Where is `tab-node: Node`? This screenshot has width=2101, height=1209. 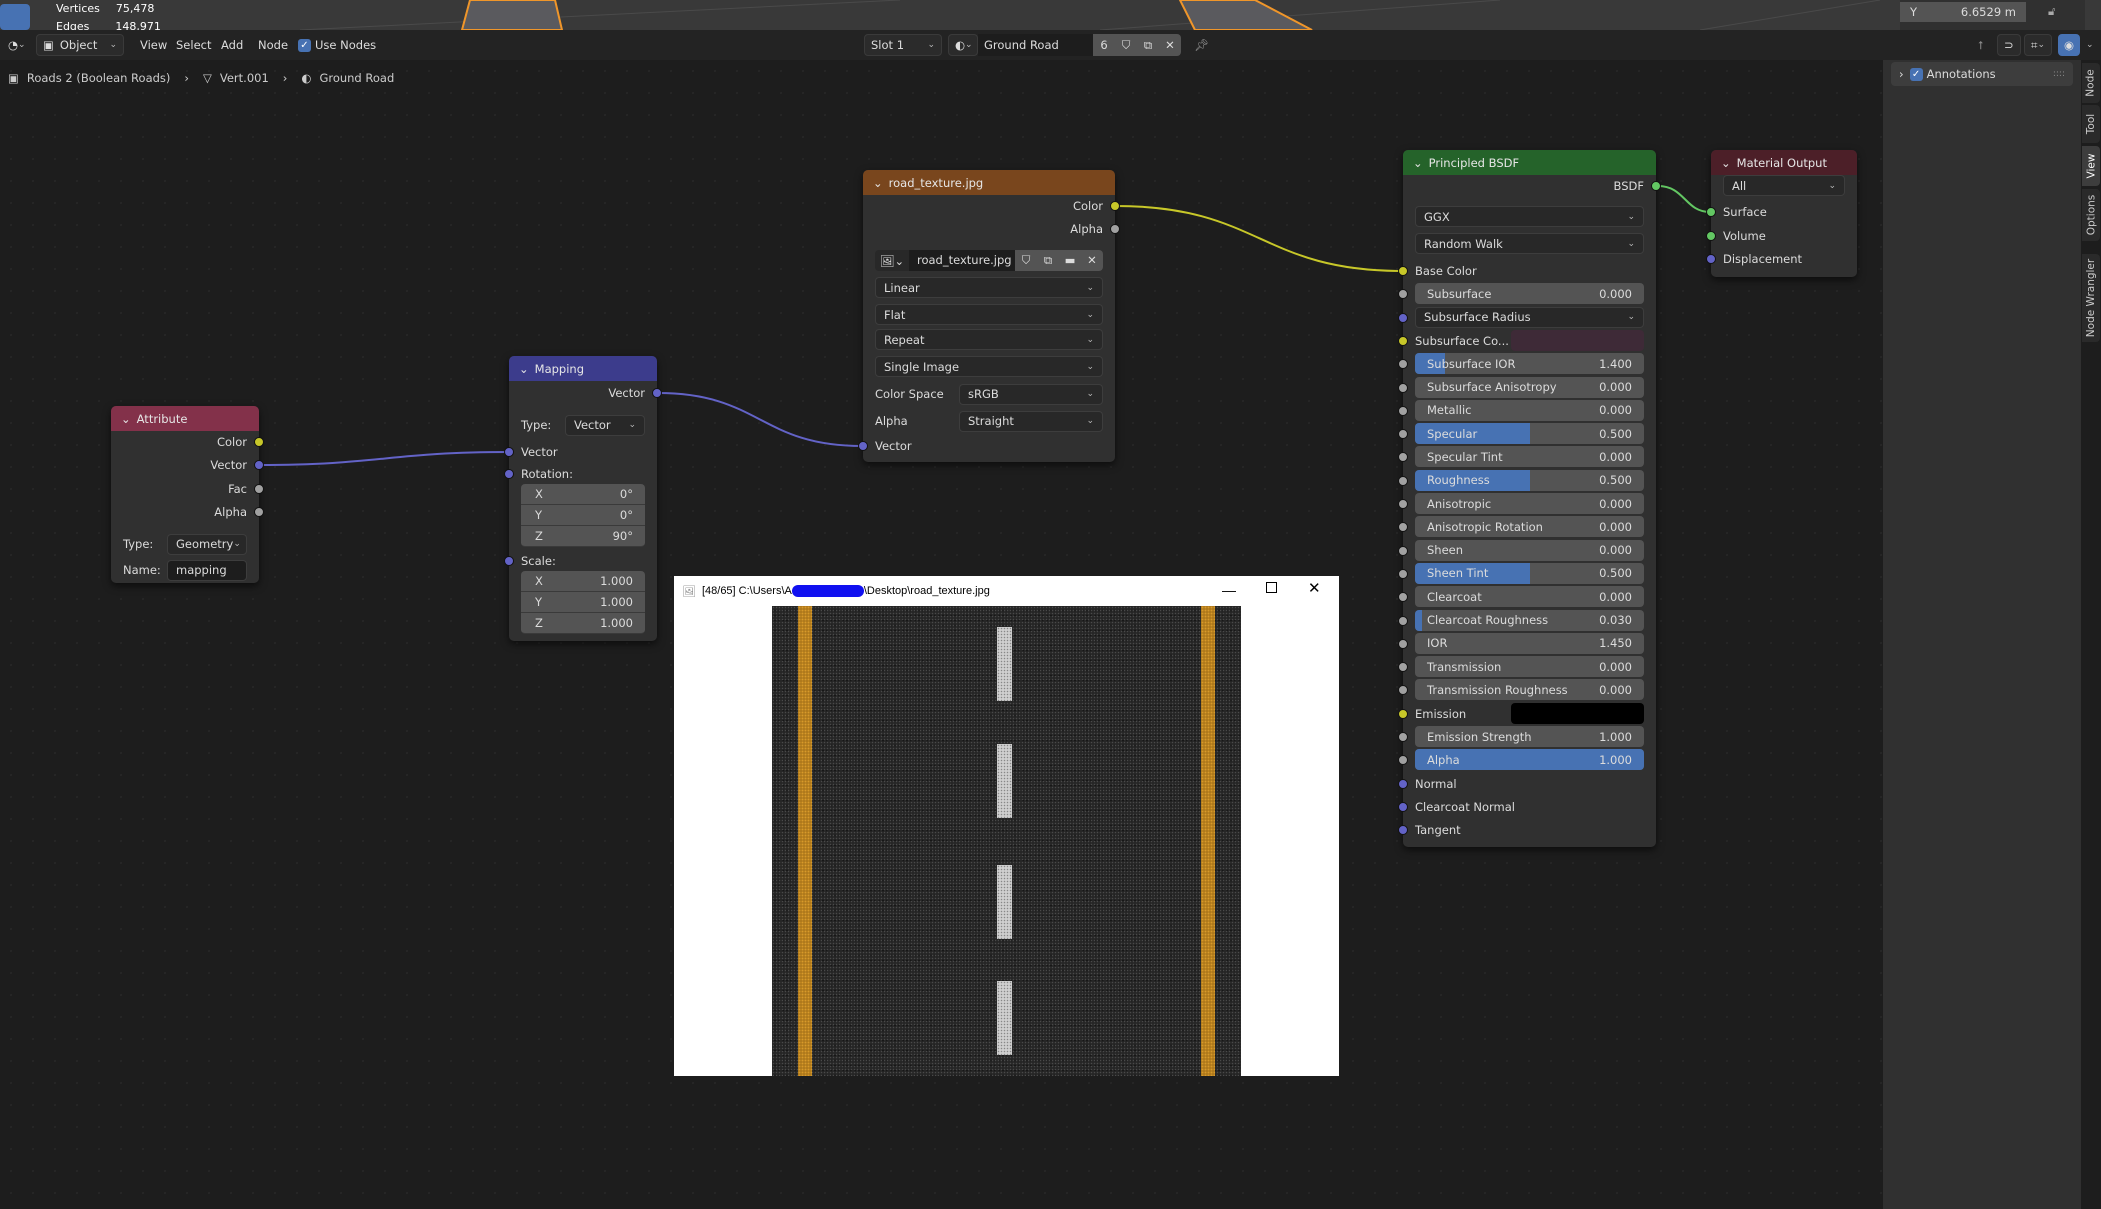
tab-node: Node is located at coordinates (2091, 83).